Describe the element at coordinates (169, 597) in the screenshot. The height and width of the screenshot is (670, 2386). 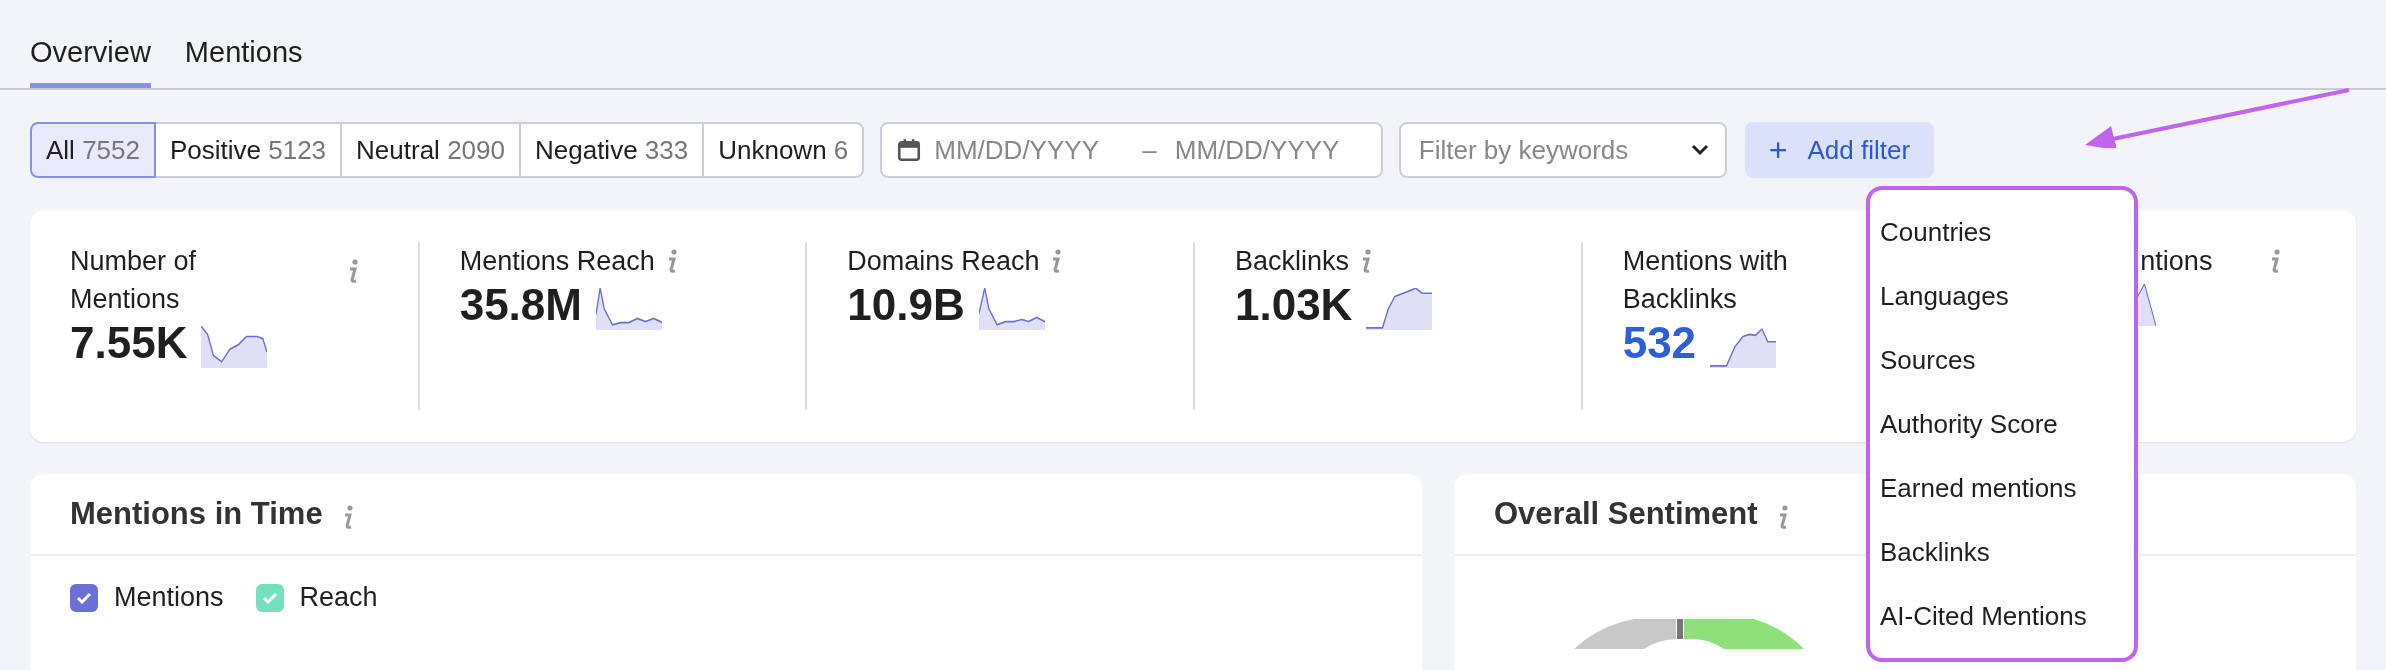
I see `legend-label: Mentions` at that location.